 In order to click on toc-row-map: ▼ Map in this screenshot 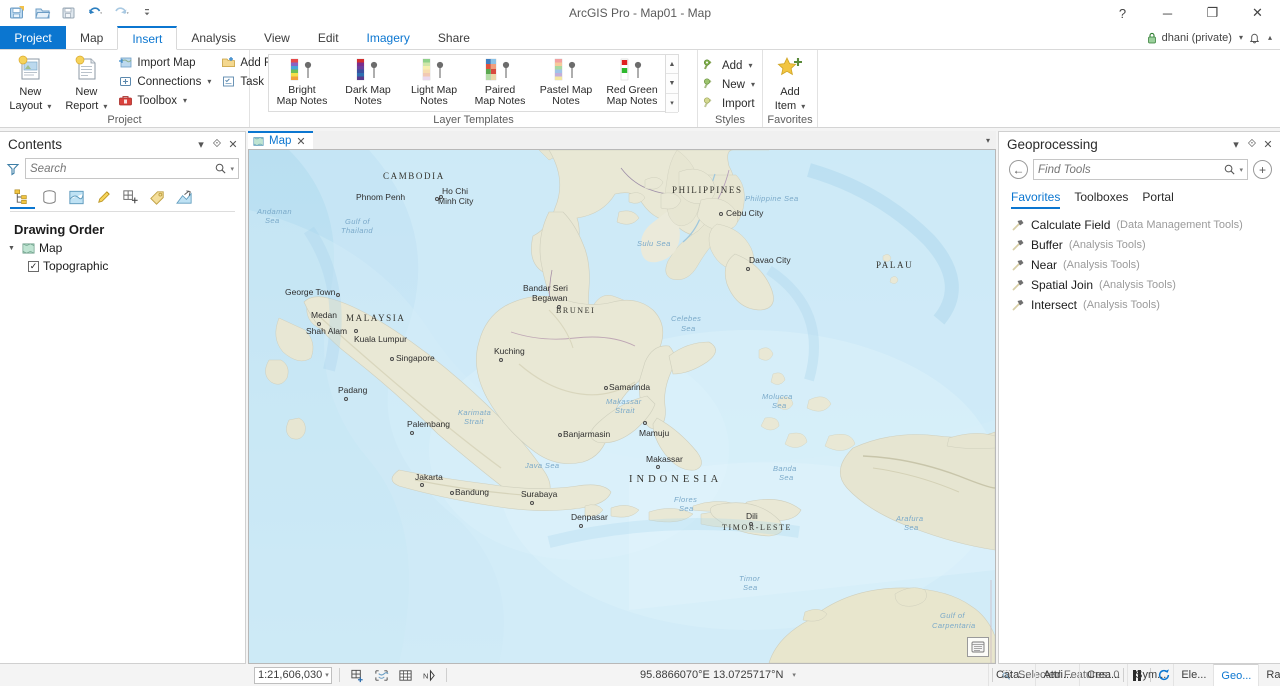, I will do `click(122, 248)`.